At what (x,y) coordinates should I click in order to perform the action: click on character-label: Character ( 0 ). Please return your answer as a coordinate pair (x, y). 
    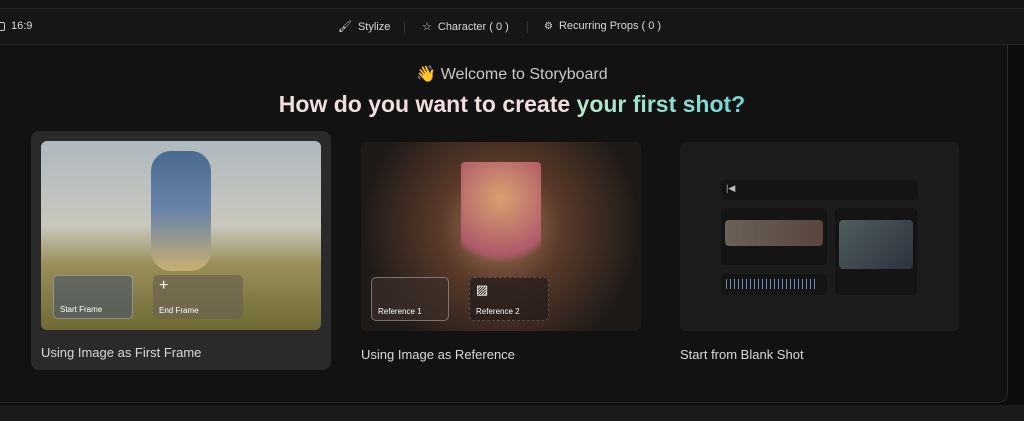
    Looking at the image, I should click on (473, 26).